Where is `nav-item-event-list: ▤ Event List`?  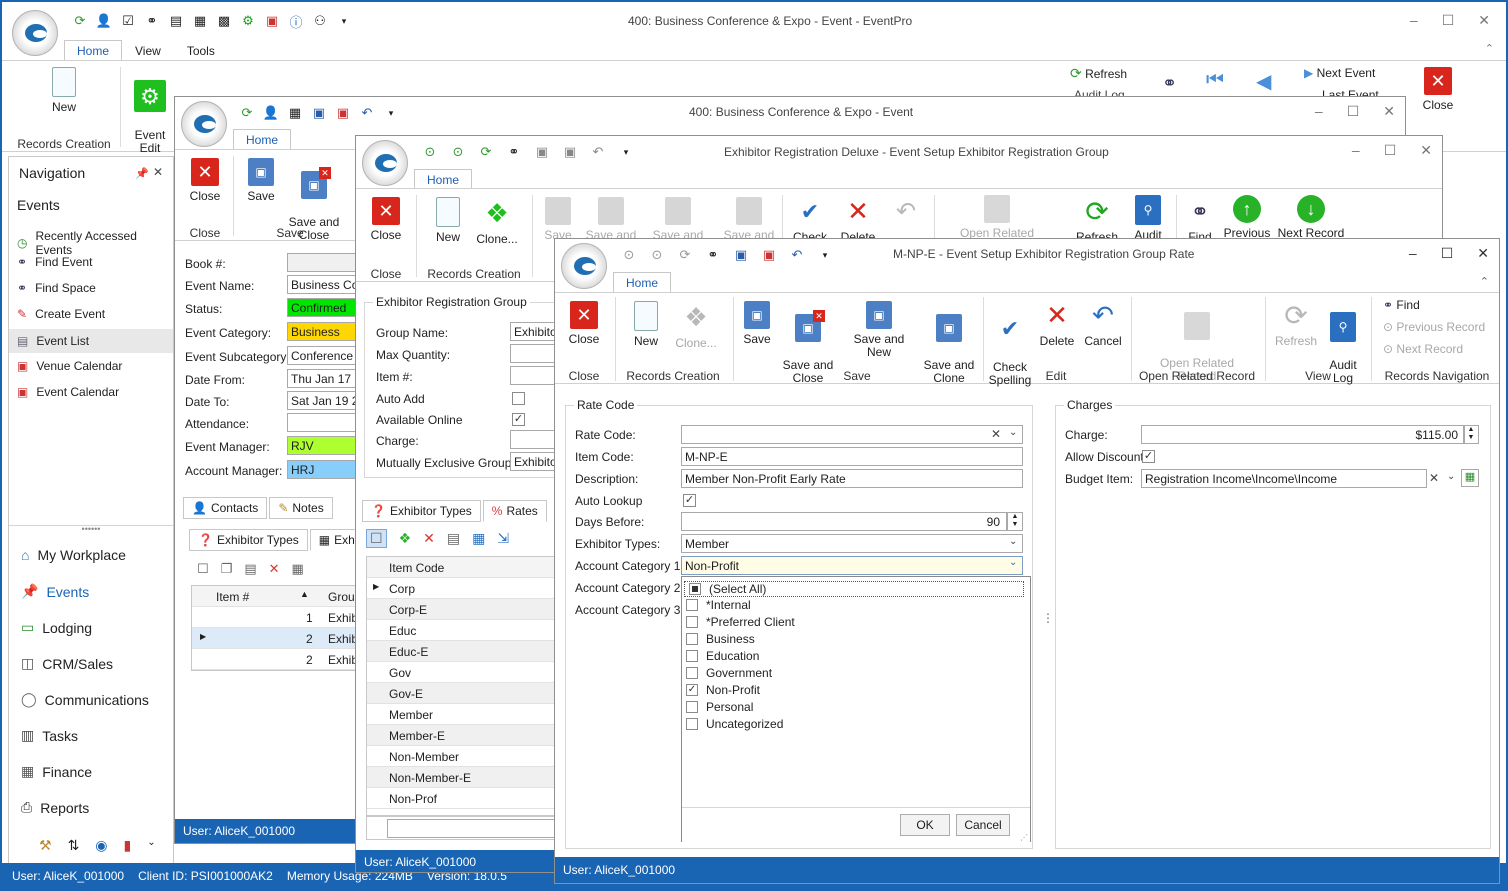
nav-item-event-list: ▤ Event List is located at coordinates (91, 341).